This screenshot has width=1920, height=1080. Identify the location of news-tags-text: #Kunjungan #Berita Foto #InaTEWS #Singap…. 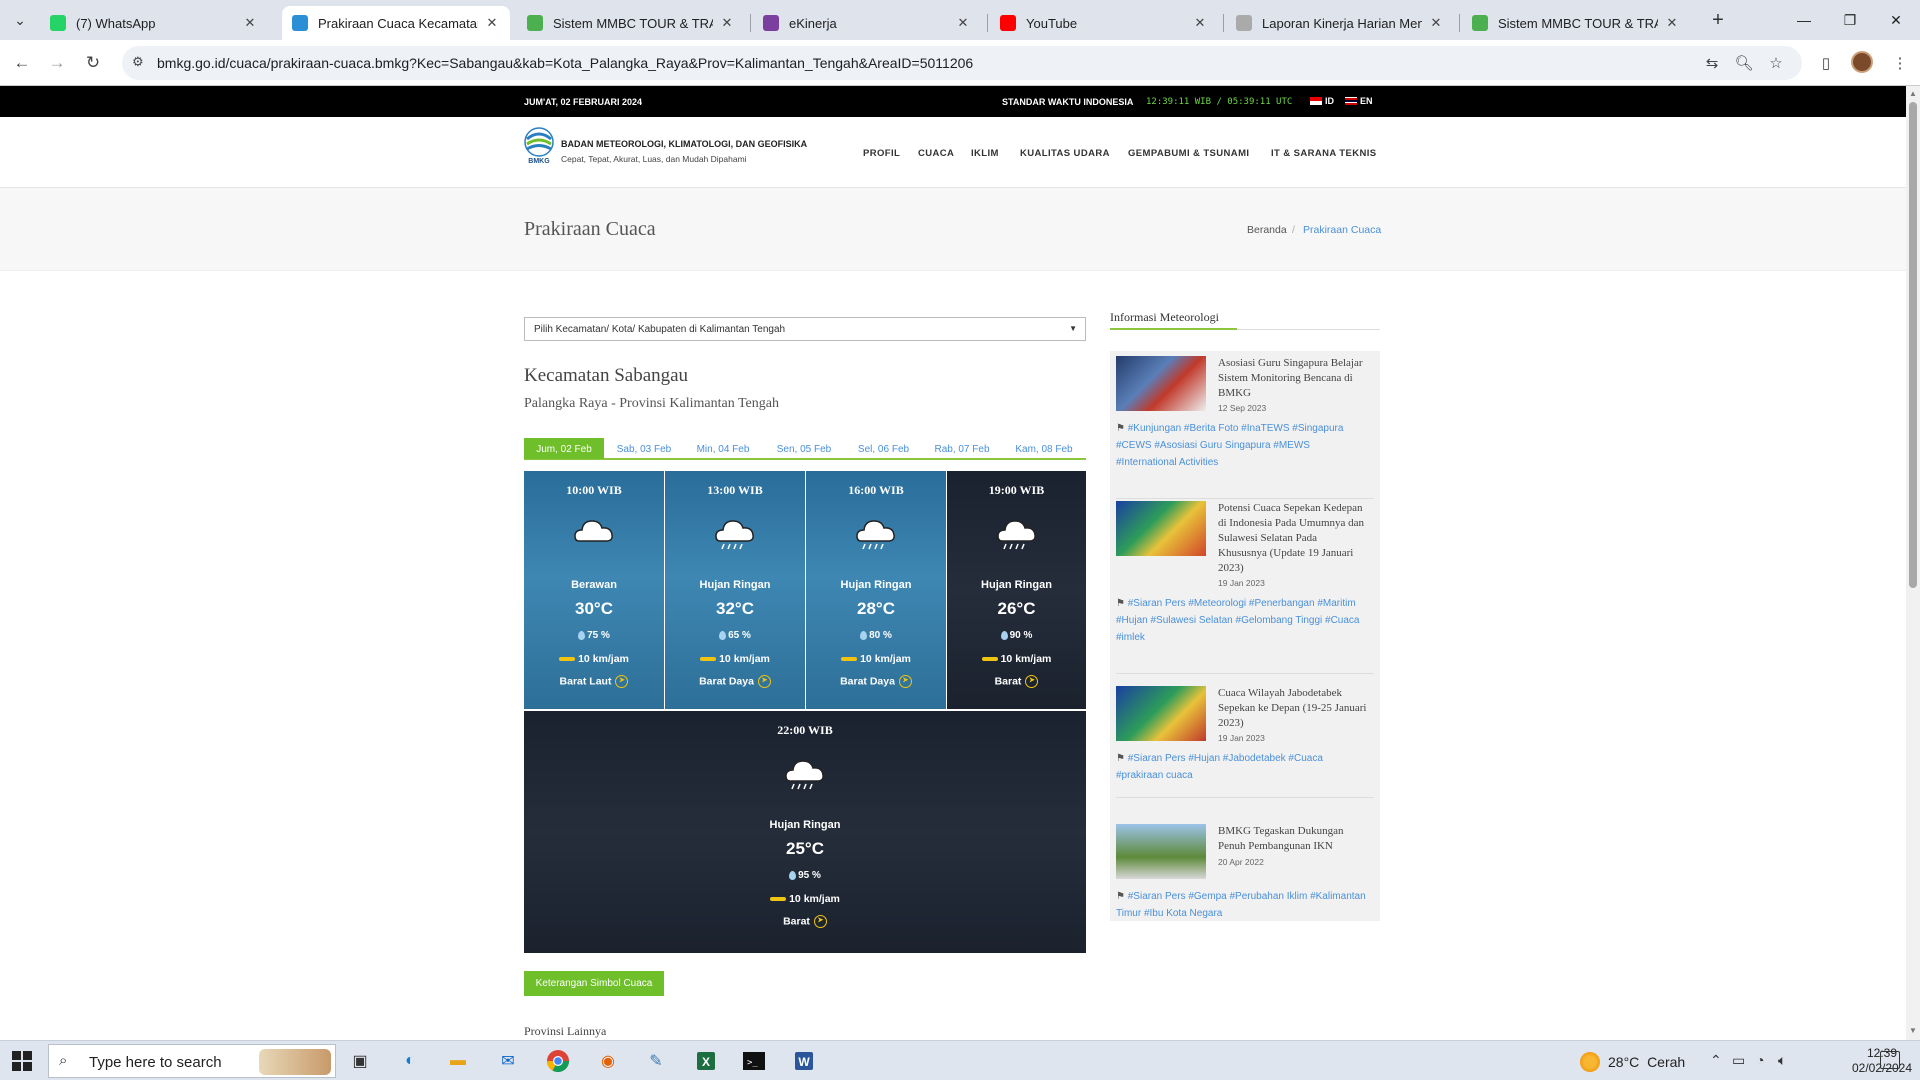
(1229, 445).